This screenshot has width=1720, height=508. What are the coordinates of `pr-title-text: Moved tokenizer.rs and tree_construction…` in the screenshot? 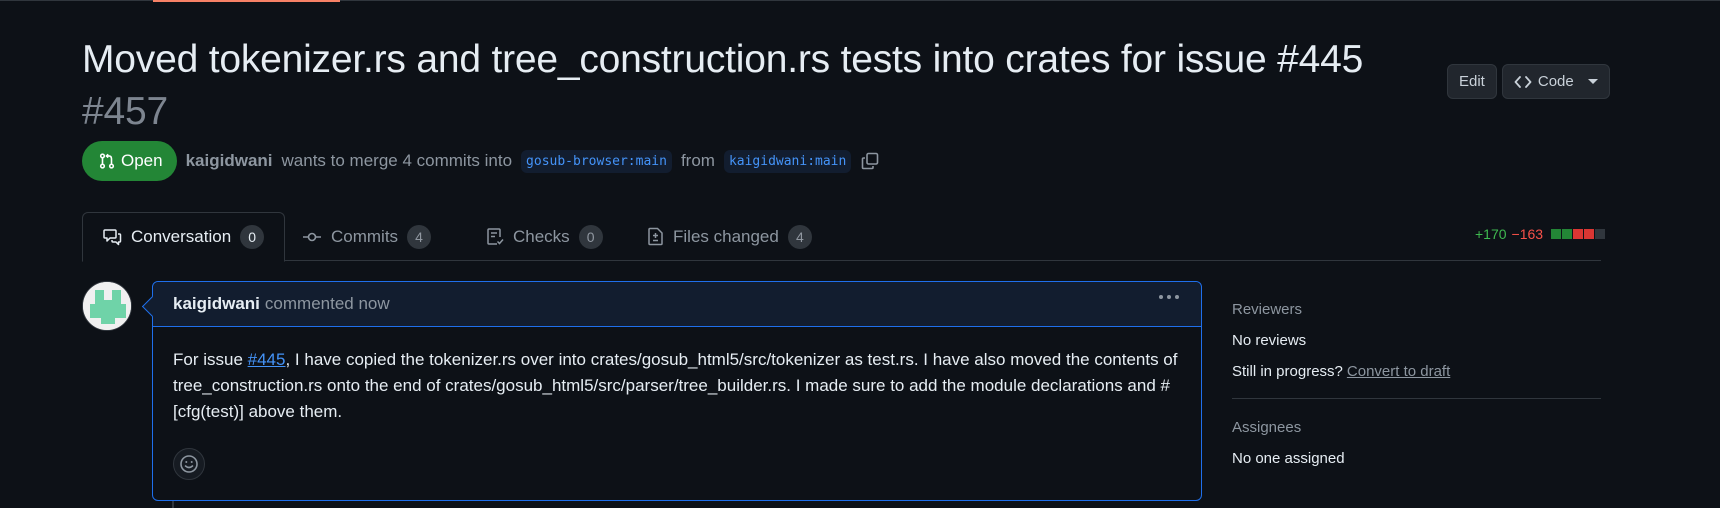 It's located at (723, 59).